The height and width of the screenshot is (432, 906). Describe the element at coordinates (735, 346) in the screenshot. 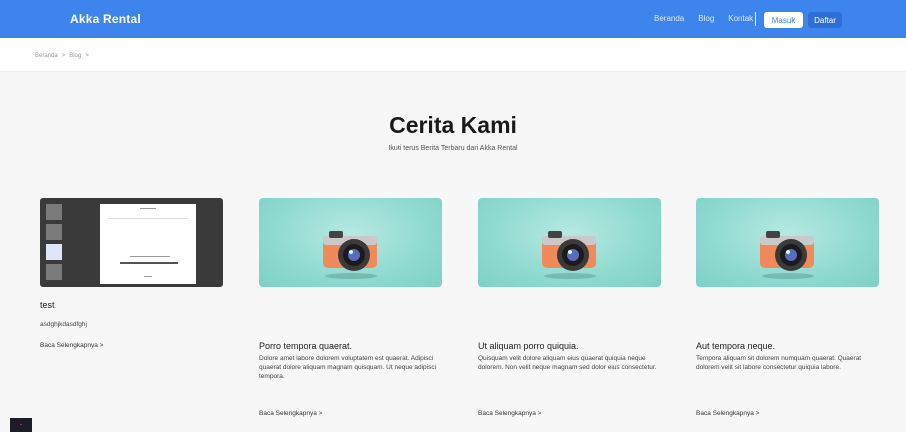

I see `card-title: Aut tempora neque.` at that location.